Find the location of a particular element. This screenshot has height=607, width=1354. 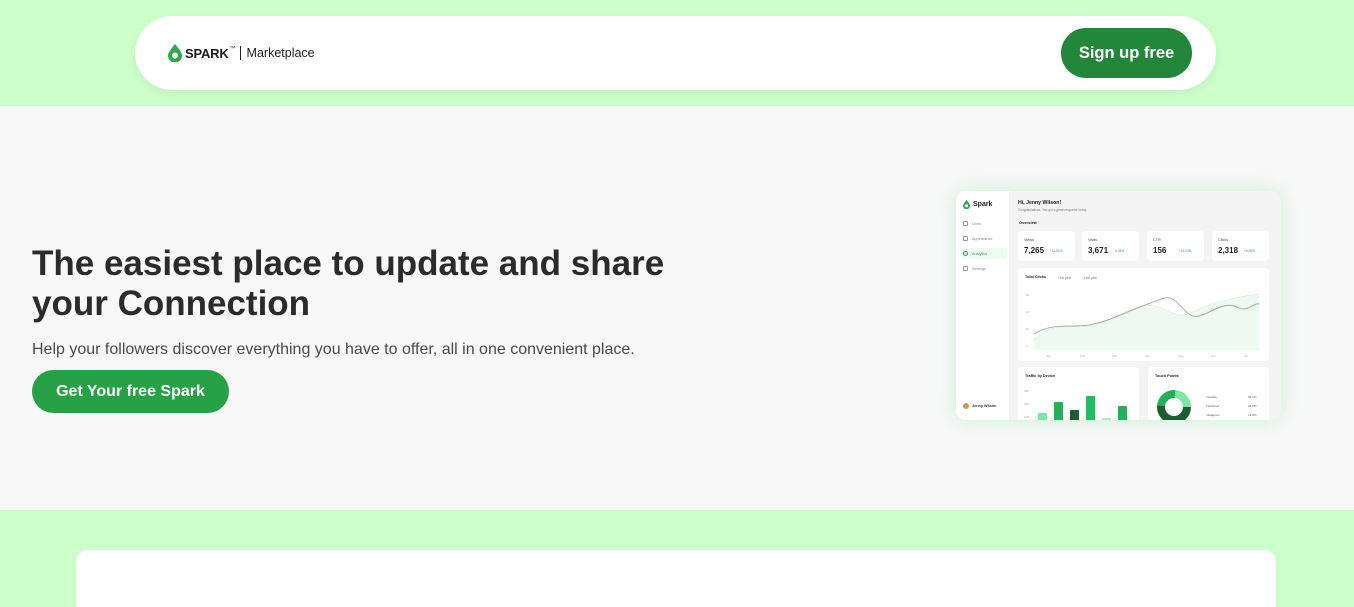

y-tick: 30K is located at coordinates (1027, 391).